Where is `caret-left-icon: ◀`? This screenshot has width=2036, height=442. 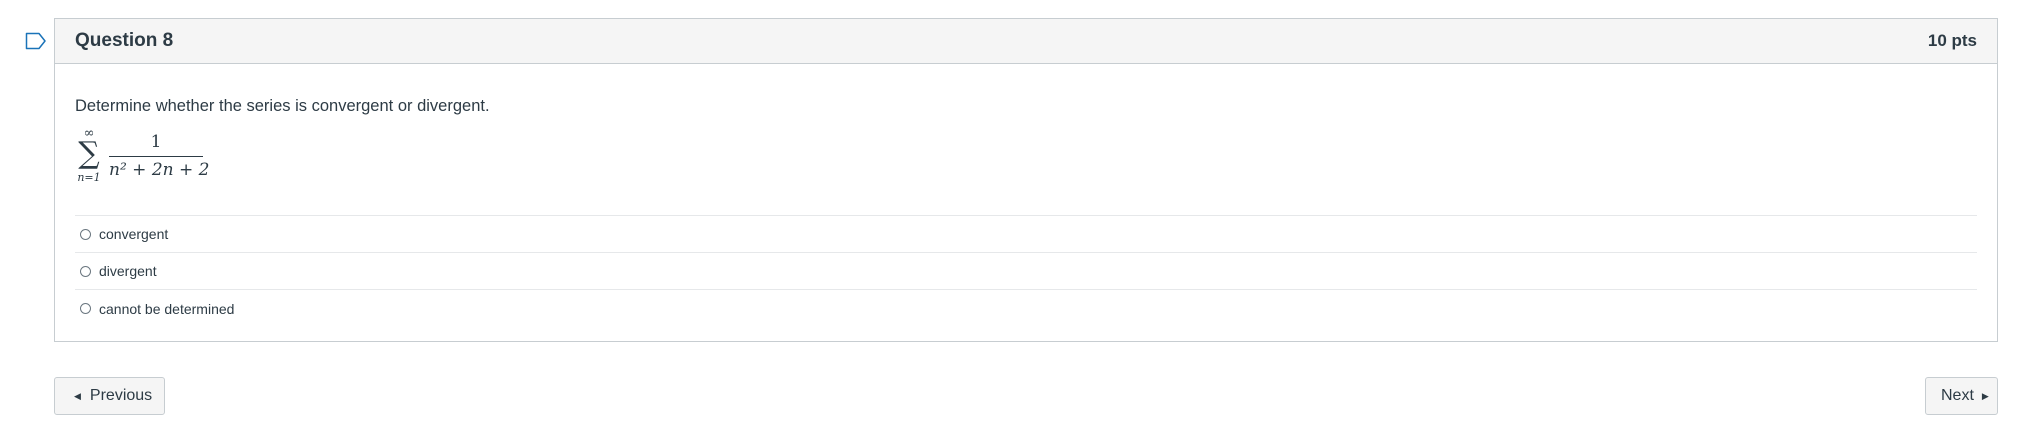
caret-left-icon: ◀ is located at coordinates (77, 395).